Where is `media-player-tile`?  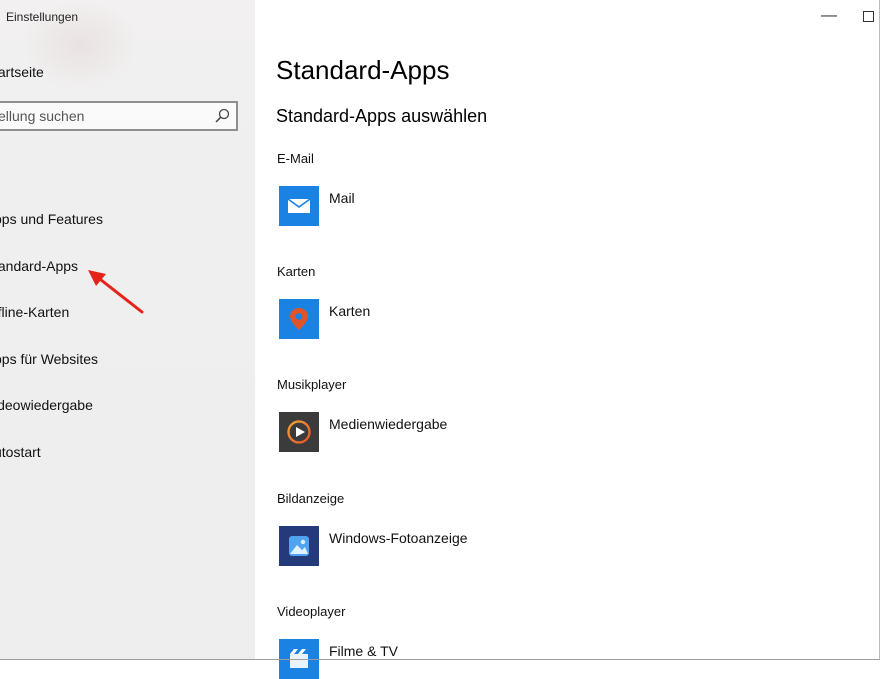
media-player-tile is located at coordinates (299, 432).